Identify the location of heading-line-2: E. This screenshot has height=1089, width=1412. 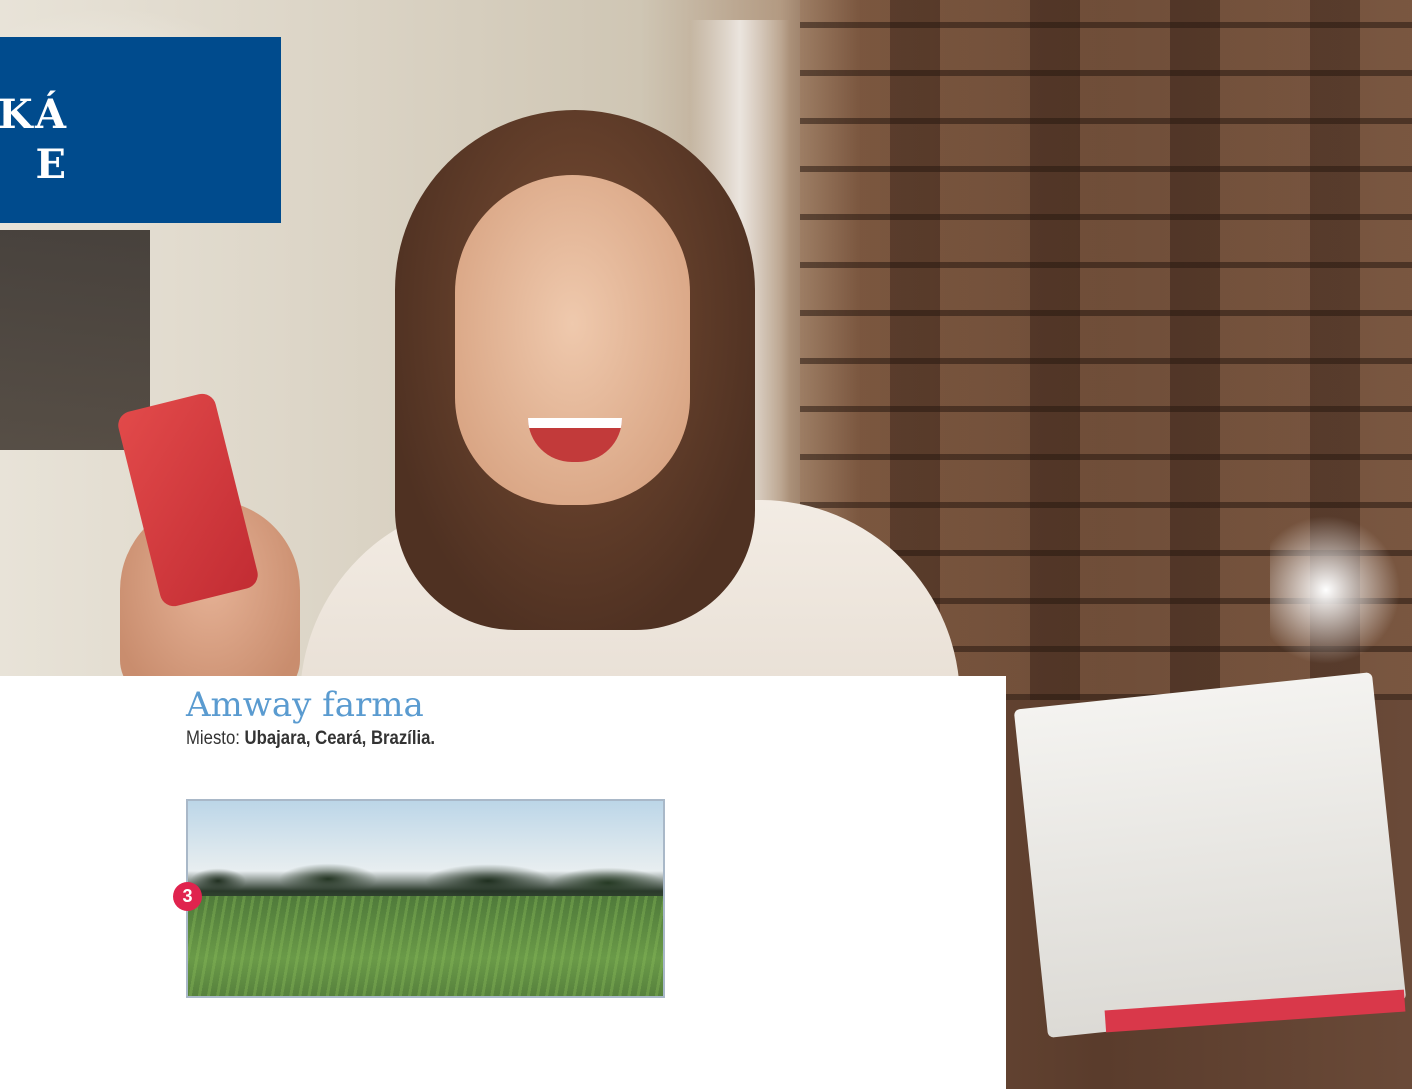
(52, 164).